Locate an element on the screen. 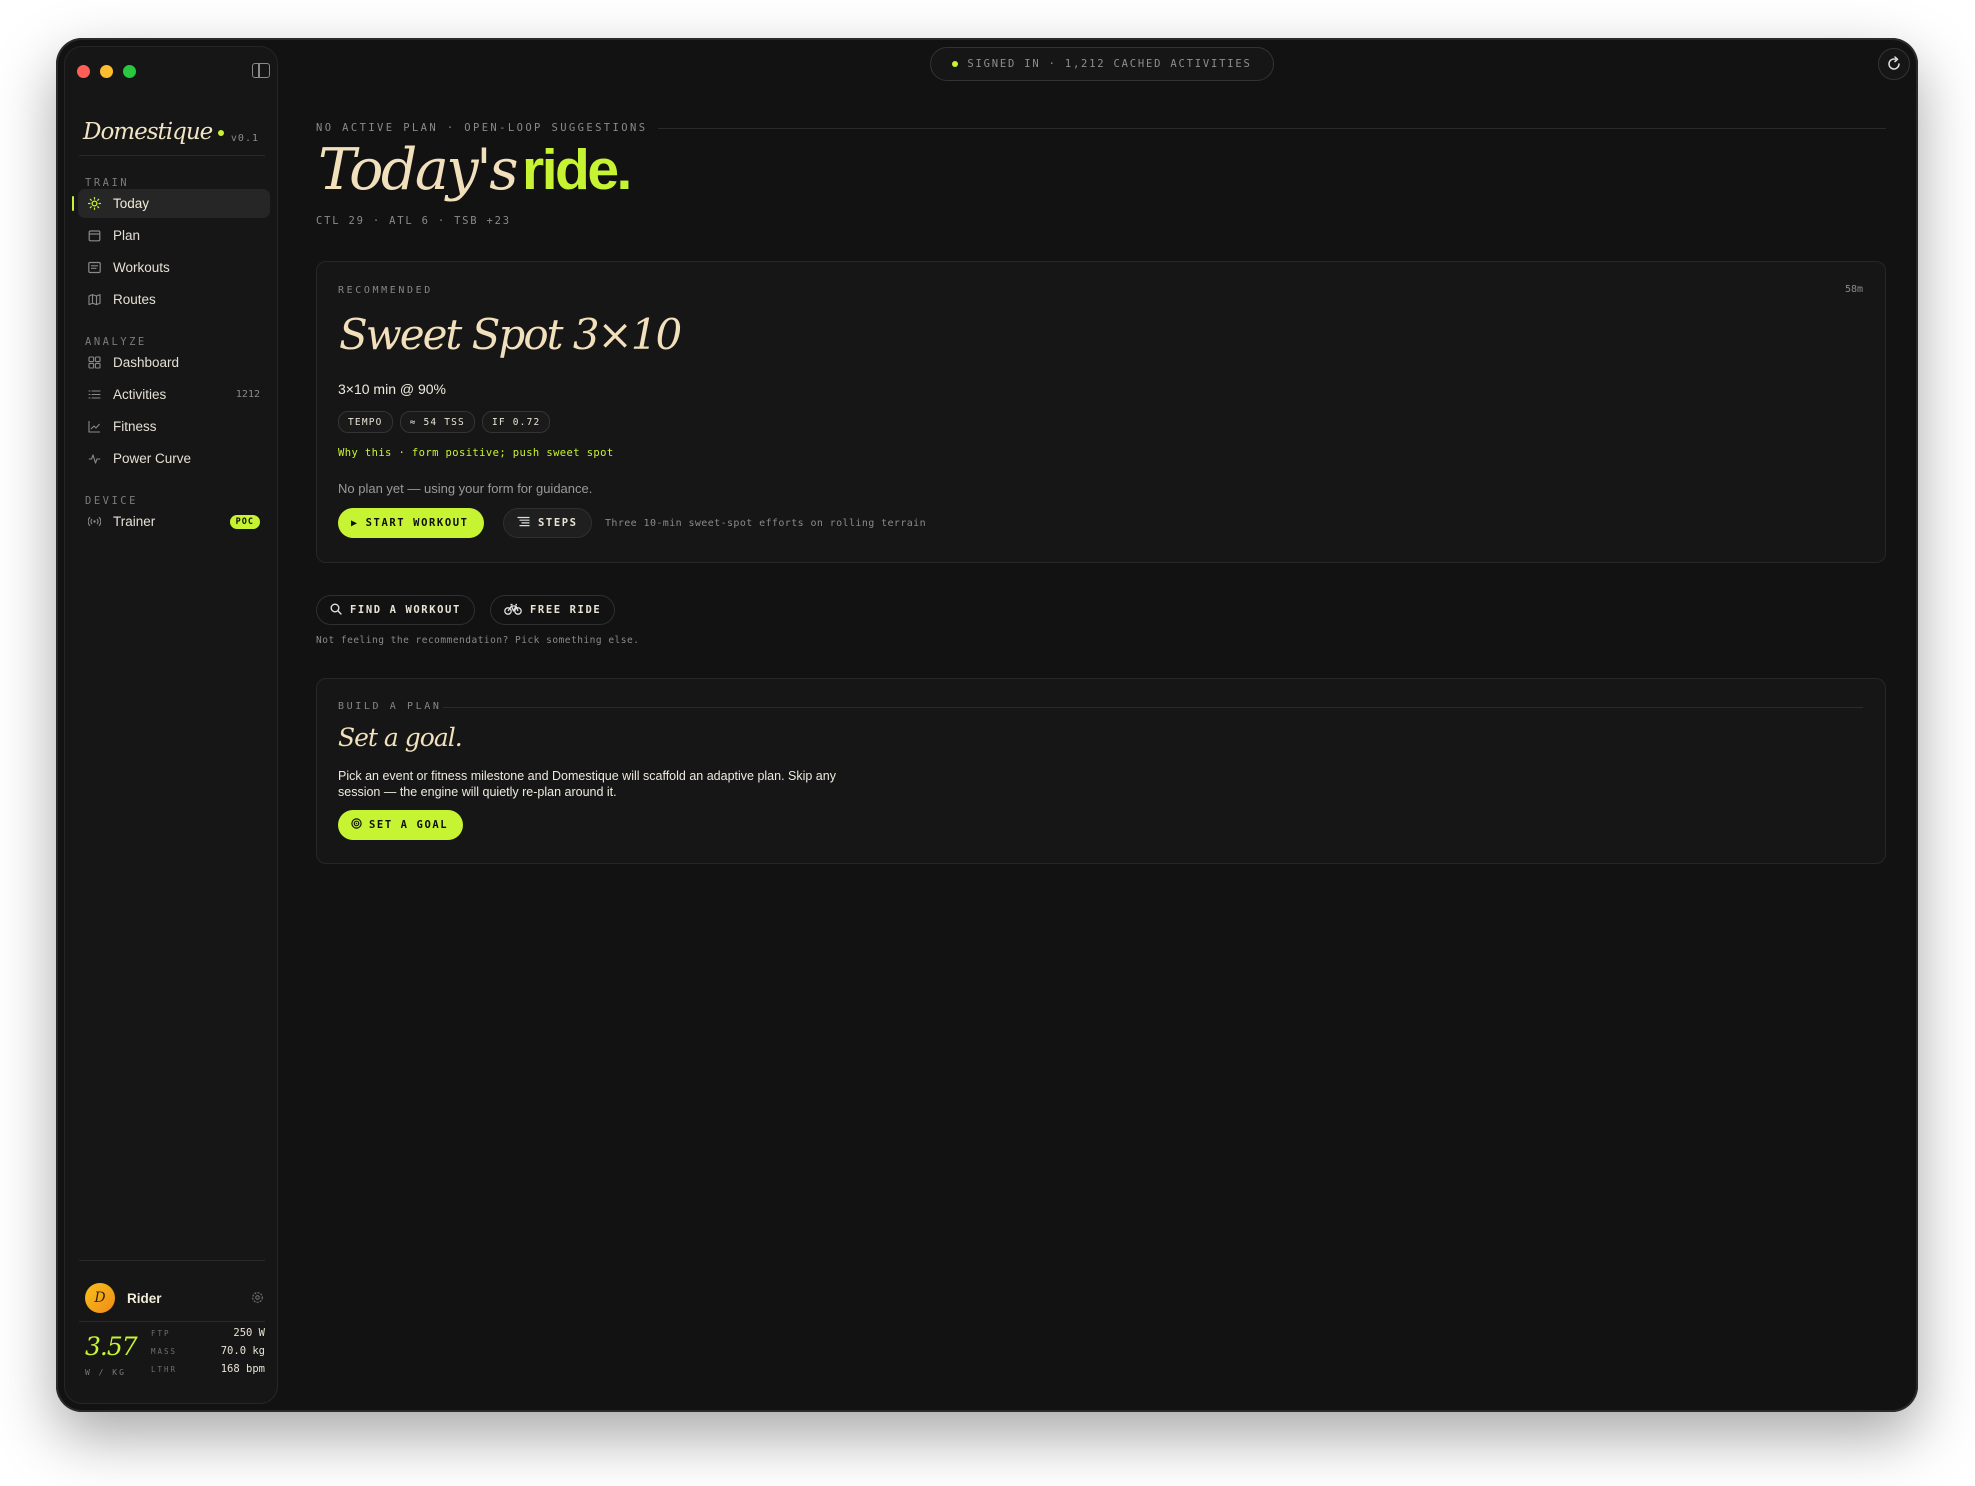  tag-tss: ≈ 54 TSS is located at coordinates (437, 422).